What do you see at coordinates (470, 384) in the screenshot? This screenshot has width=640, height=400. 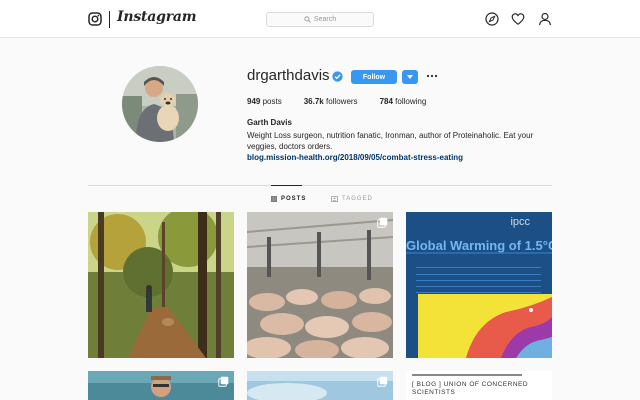 I see `ucs-line-1: [ BLOG ] UNION OF CONCERNED` at bounding box center [470, 384].